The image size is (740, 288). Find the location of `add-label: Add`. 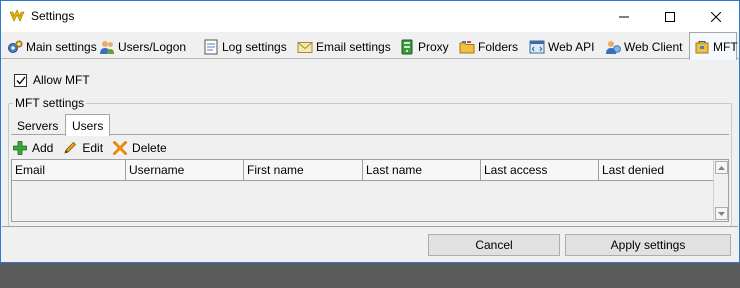

add-label: Add is located at coordinates (43, 148).